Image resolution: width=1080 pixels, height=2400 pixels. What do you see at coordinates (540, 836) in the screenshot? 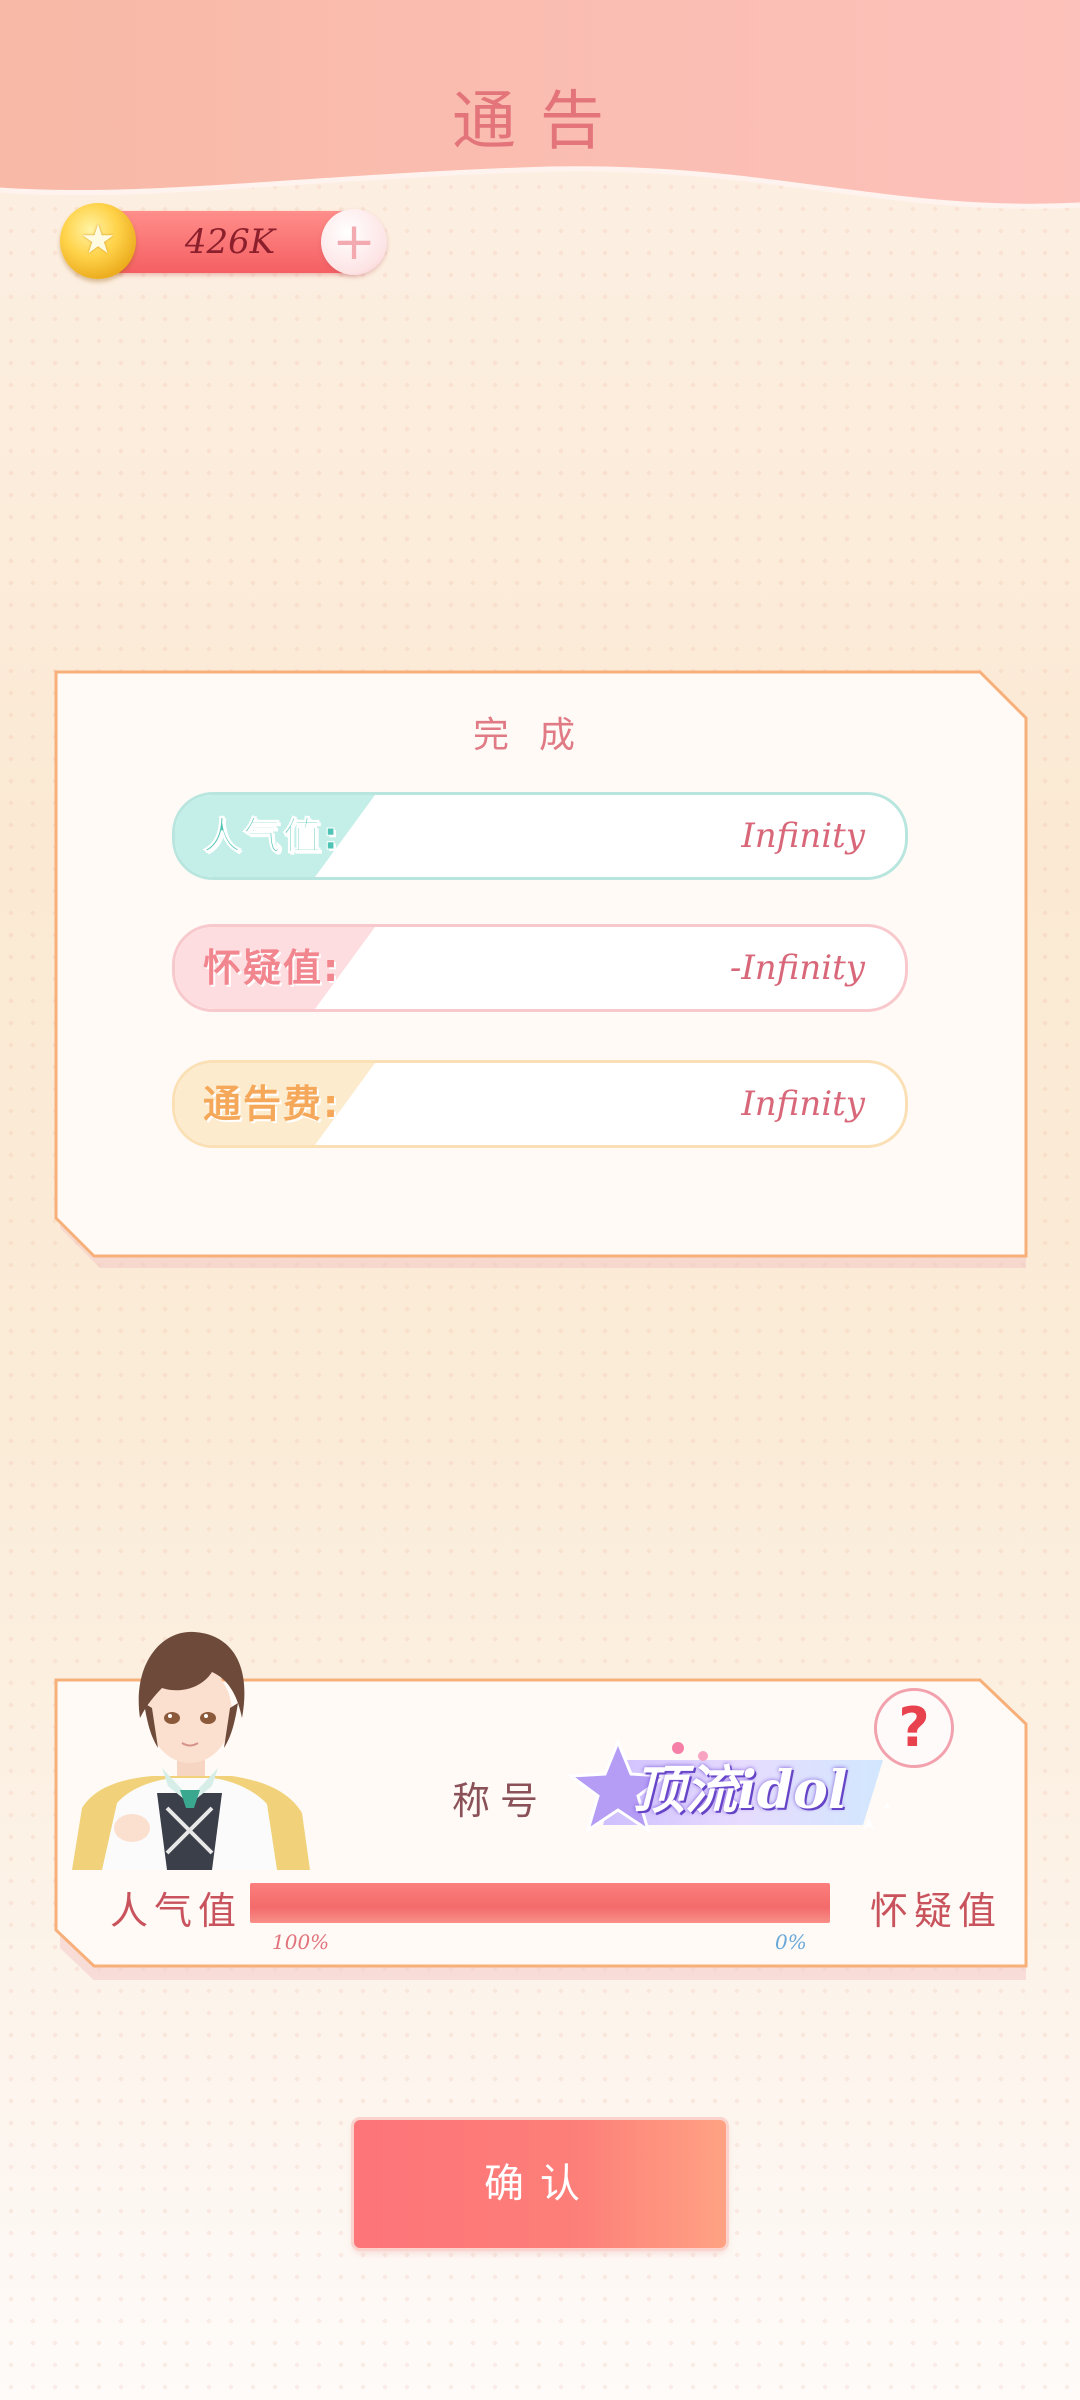
I see `stat-row-popularity: 人气值: Infinity` at bounding box center [540, 836].